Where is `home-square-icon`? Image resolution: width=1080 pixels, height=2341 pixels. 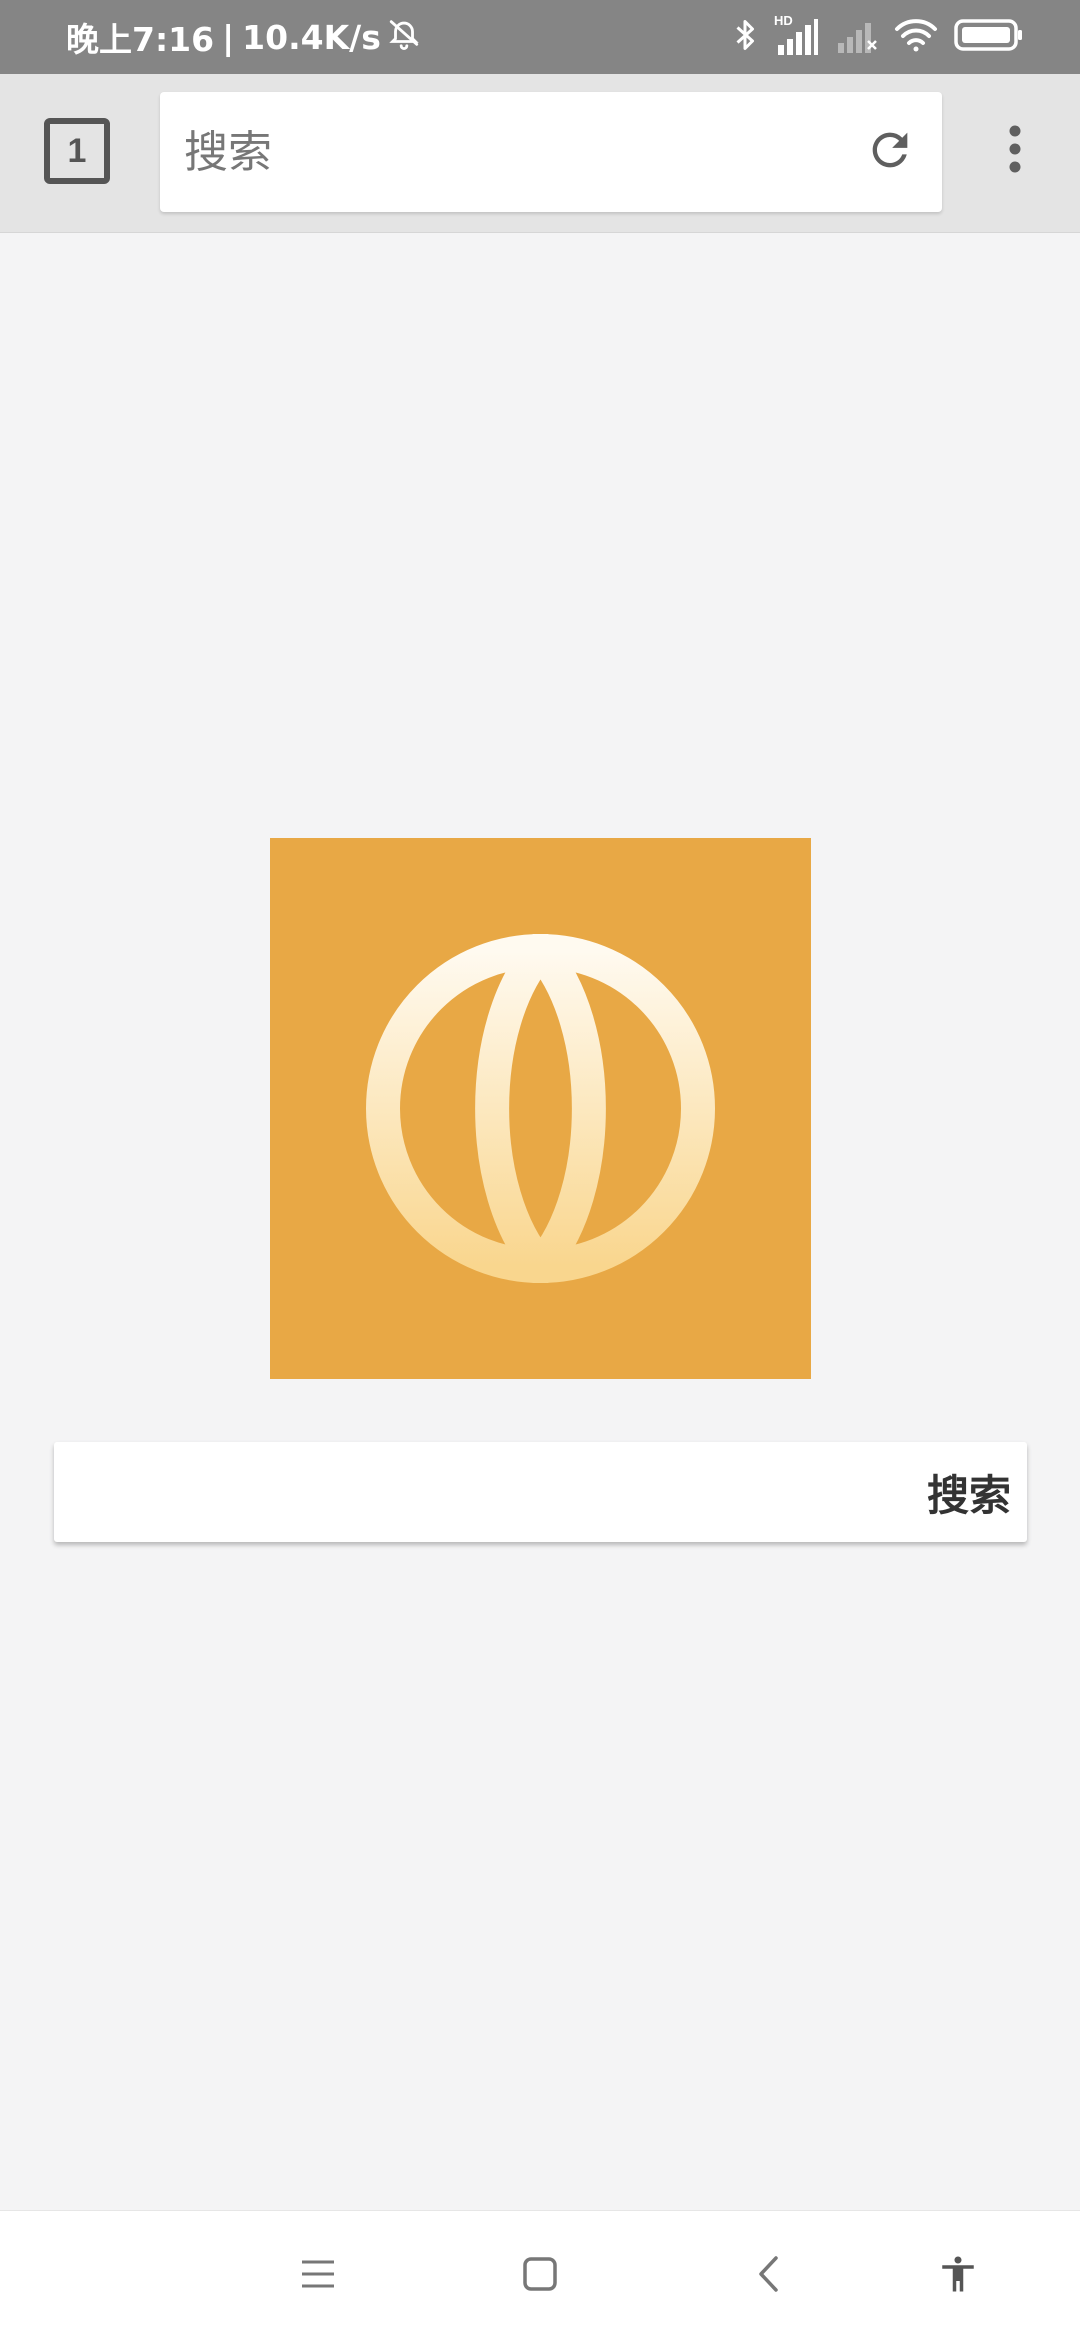
home-square-icon is located at coordinates (540, 2276).